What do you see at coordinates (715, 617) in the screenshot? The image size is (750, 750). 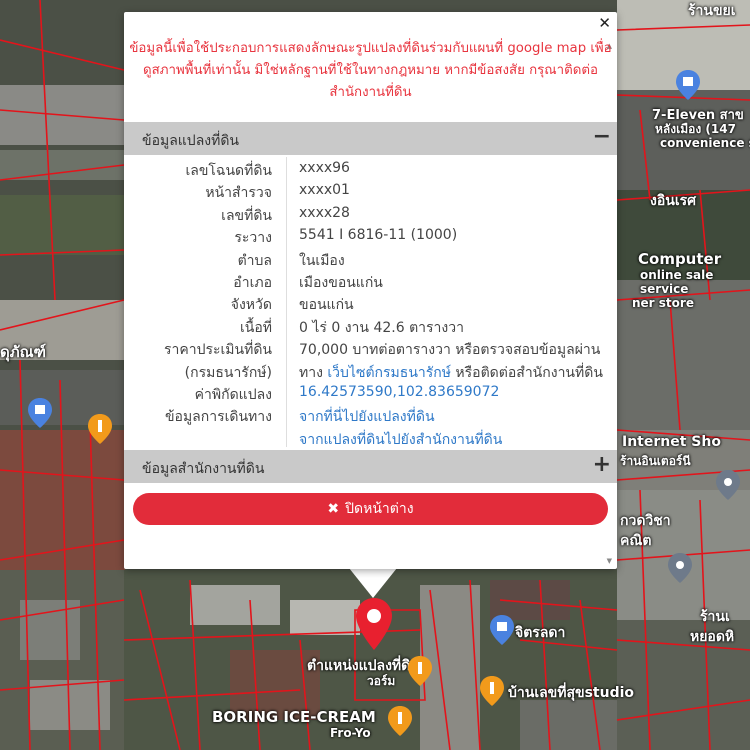 I see `map-label-shop-right: ร้านเ` at bounding box center [715, 617].